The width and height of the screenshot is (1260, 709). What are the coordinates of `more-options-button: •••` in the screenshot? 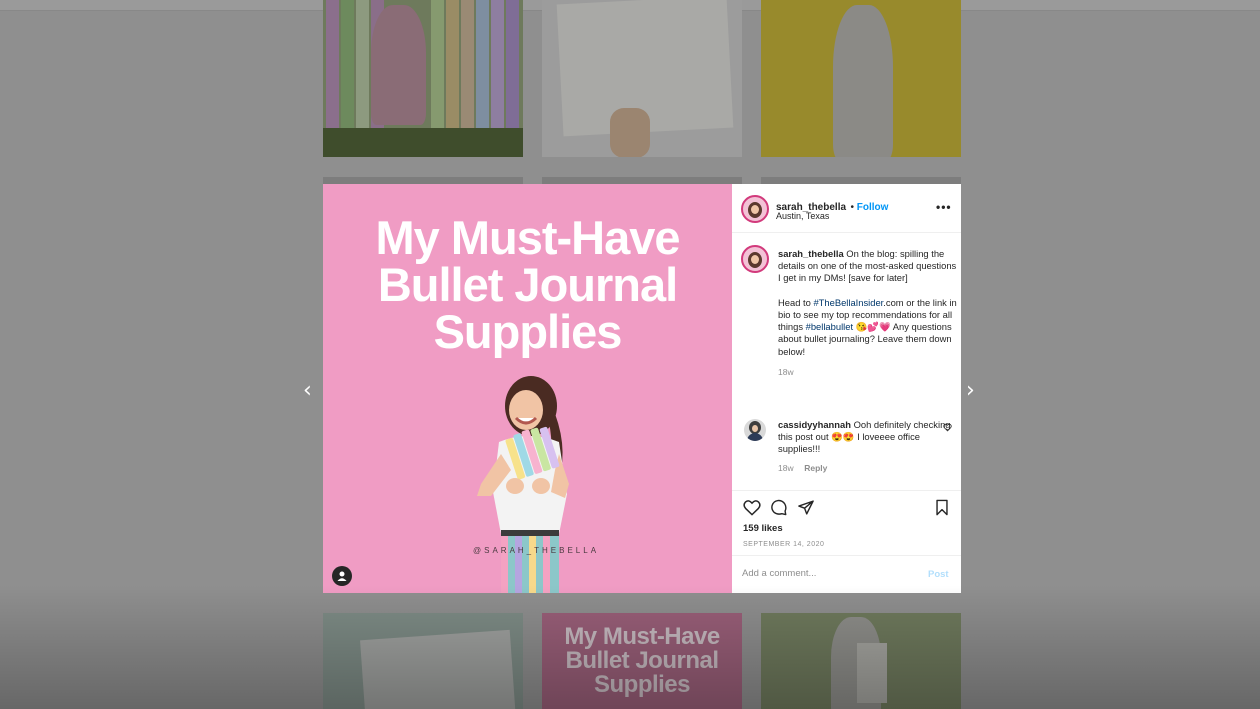 It's located at (944, 207).